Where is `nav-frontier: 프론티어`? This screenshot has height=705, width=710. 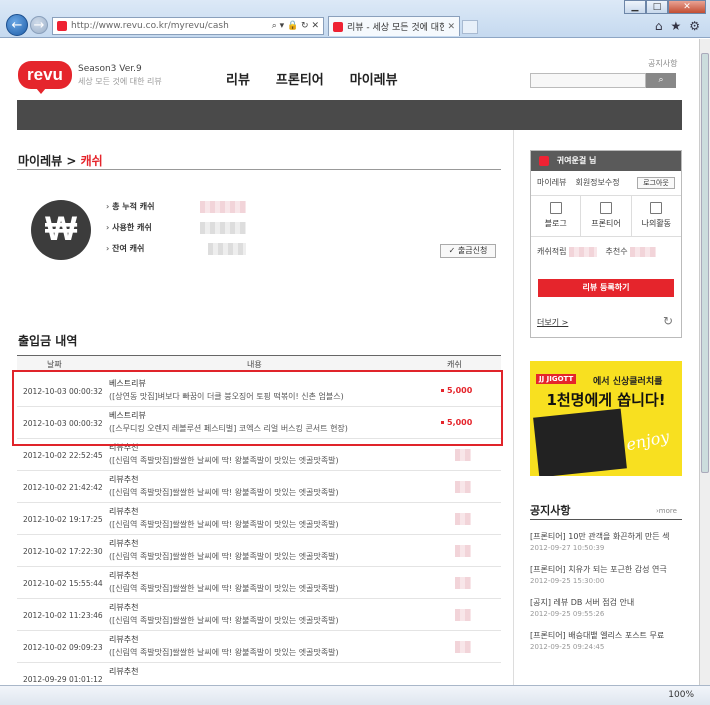 nav-frontier: 프론티어 is located at coordinates (300, 78).